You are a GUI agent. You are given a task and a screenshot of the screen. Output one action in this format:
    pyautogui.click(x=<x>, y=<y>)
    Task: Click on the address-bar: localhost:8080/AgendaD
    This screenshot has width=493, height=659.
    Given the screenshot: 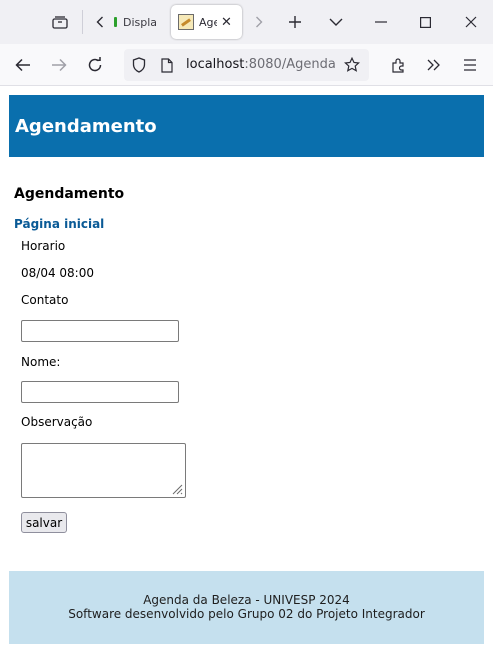 What is the action you would take?
    pyautogui.click(x=246, y=65)
    